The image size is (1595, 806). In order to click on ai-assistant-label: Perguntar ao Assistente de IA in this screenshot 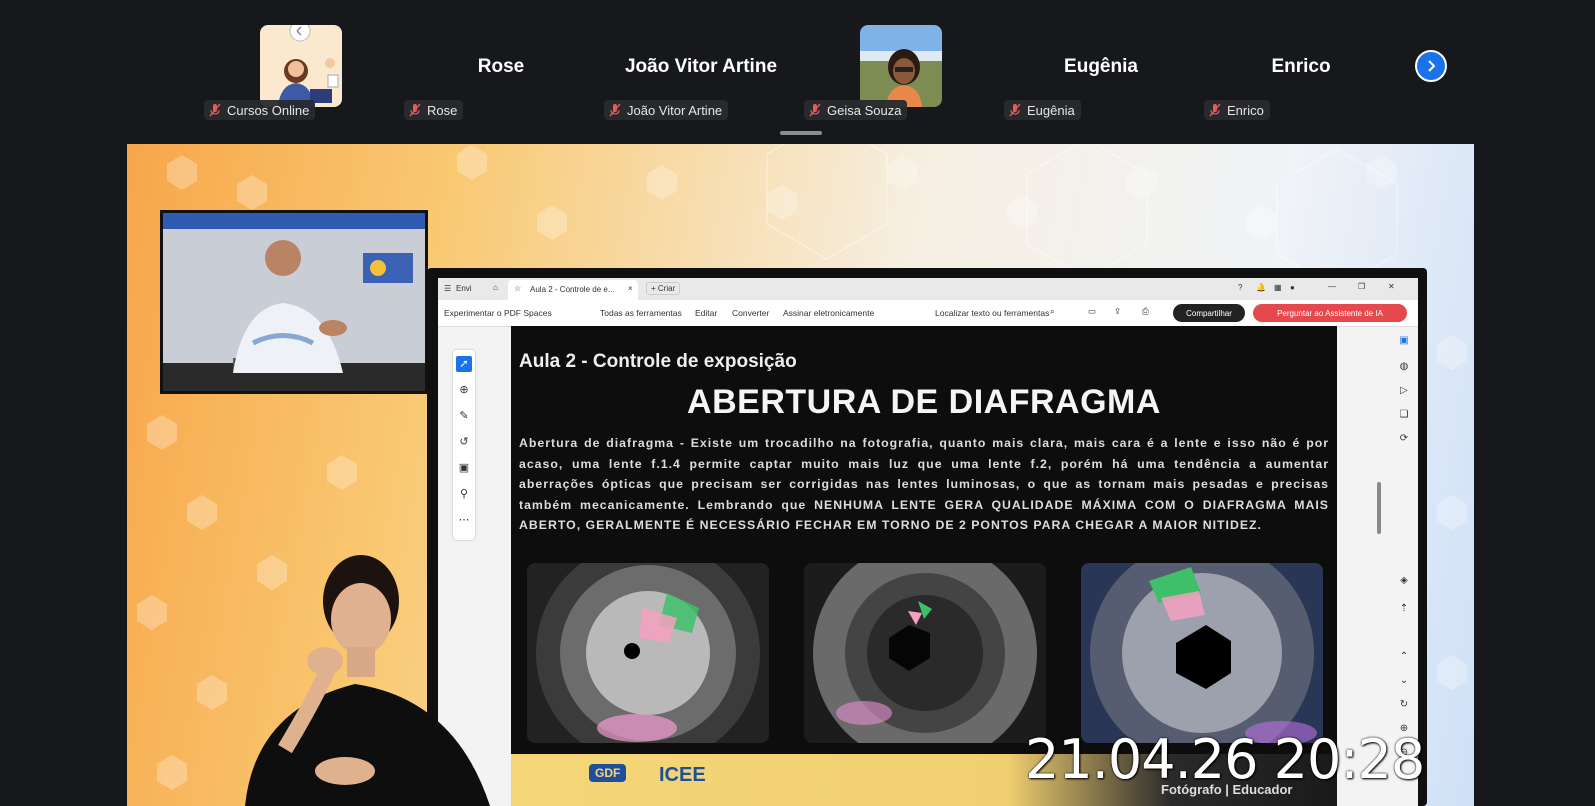, I will do `click(1330, 313)`.